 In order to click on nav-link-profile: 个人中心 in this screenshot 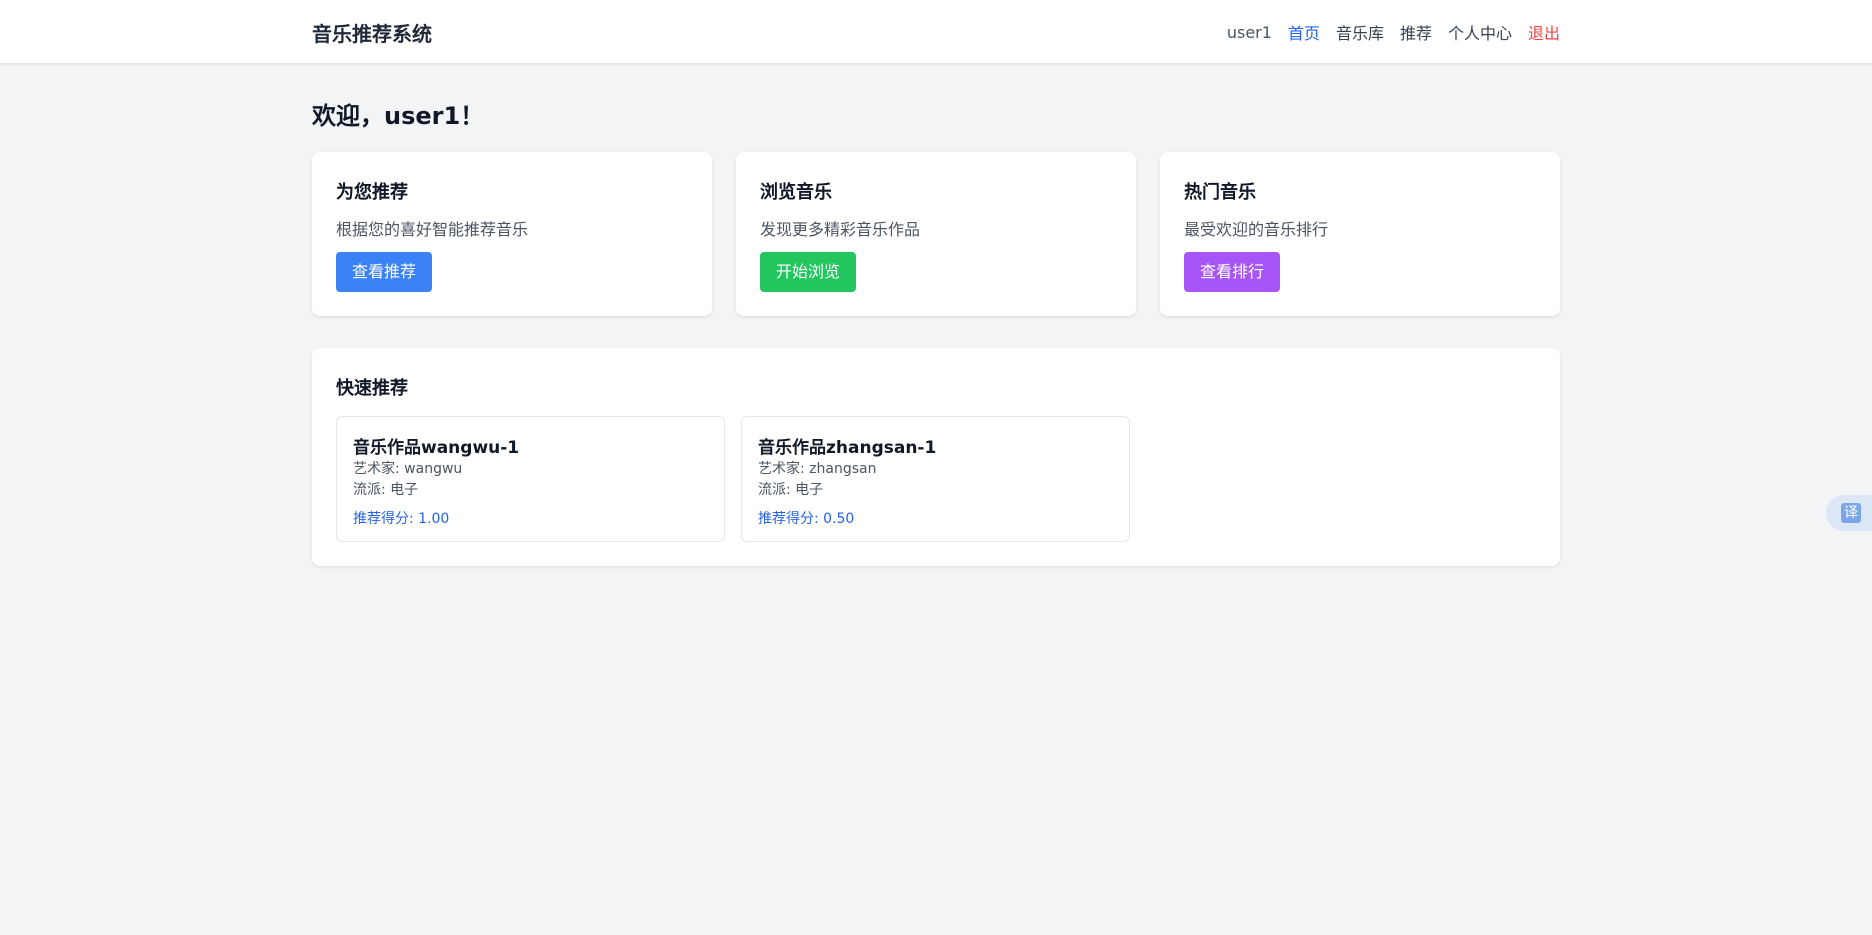, I will do `click(1480, 32)`.